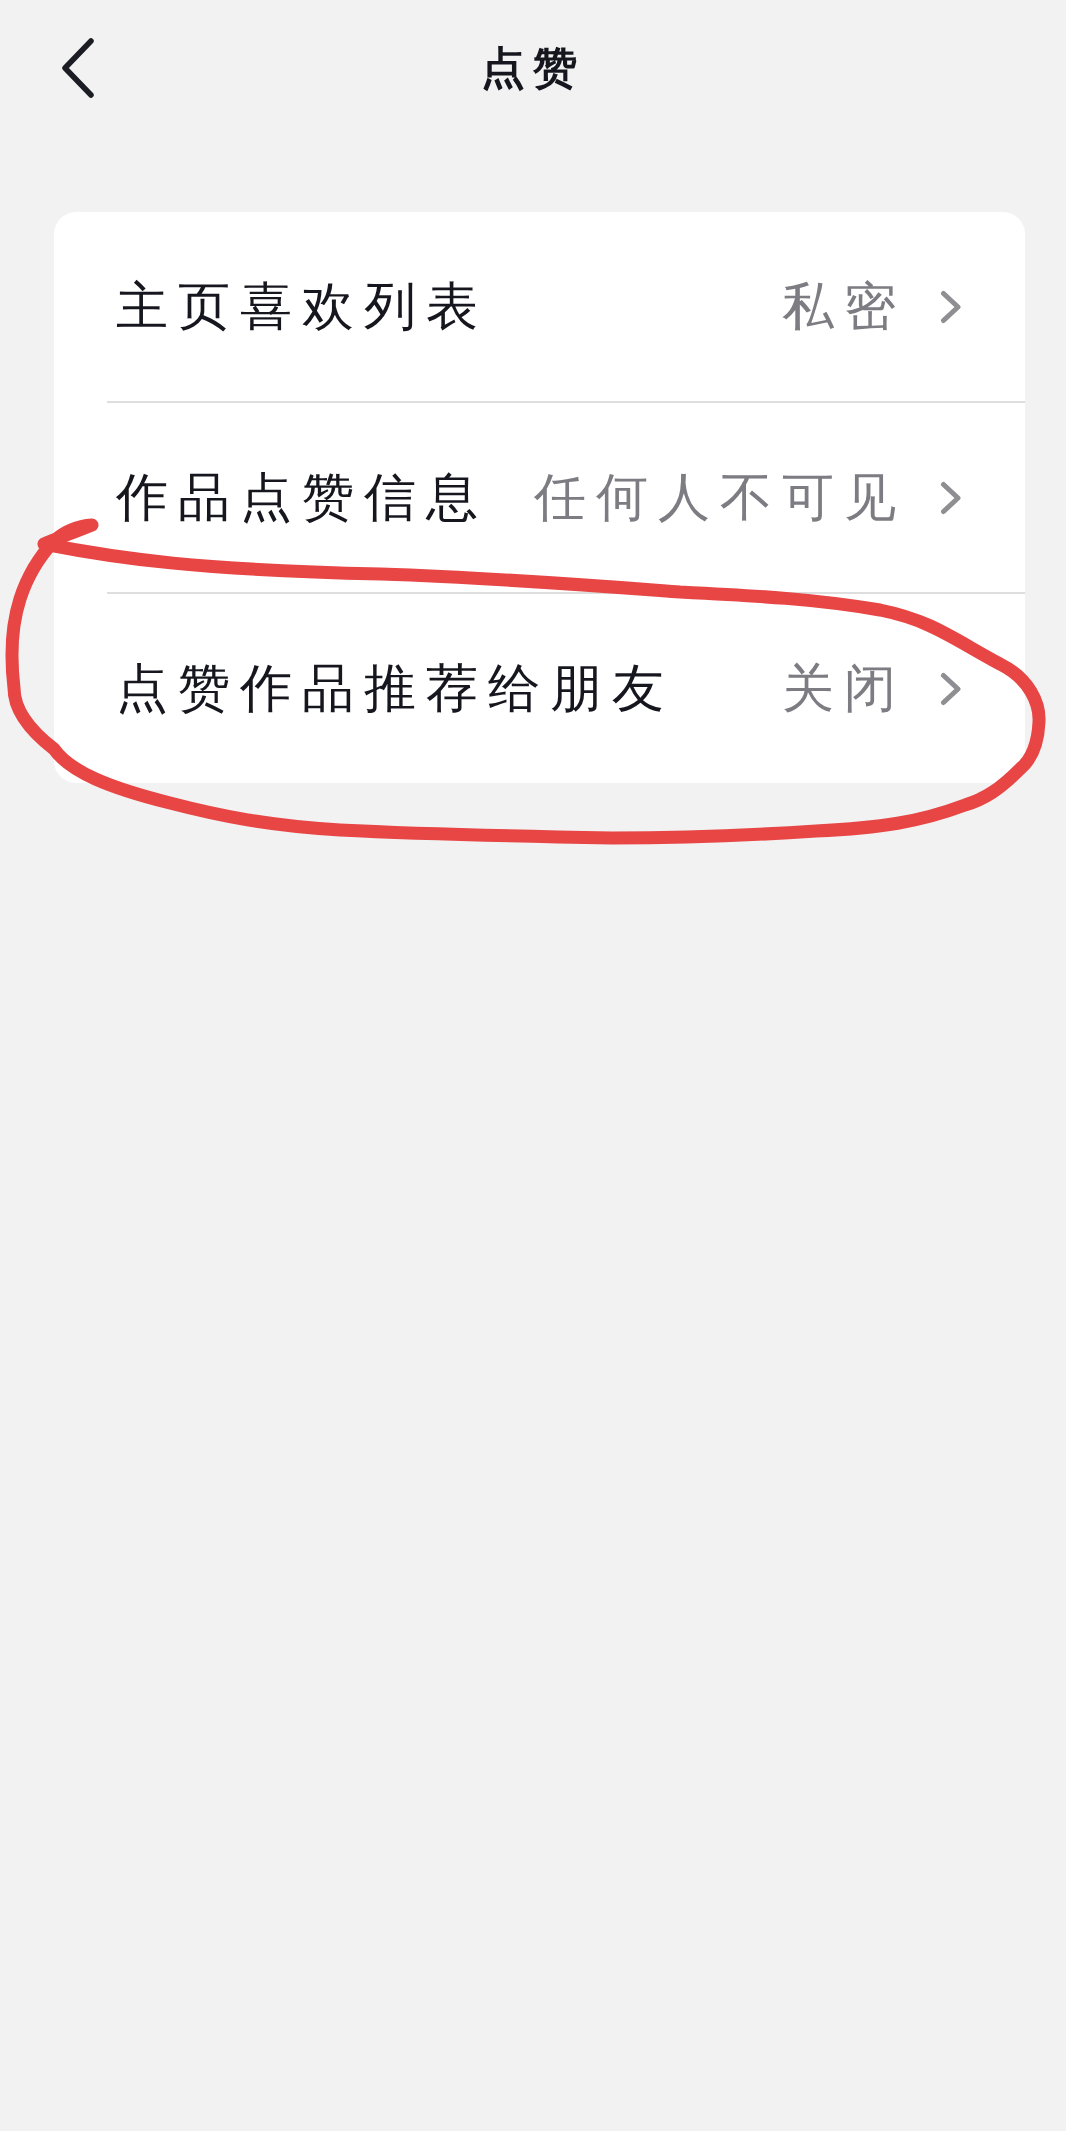  What do you see at coordinates (720, 497) in the screenshot?
I see `setting-value: 任何人不可见` at bounding box center [720, 497].